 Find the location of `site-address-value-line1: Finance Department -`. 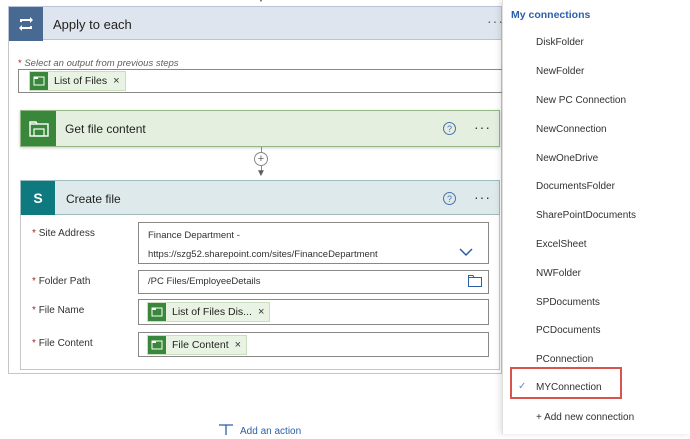

site-address-value-line1: Finance Department - is located at coordinates (194, 235).